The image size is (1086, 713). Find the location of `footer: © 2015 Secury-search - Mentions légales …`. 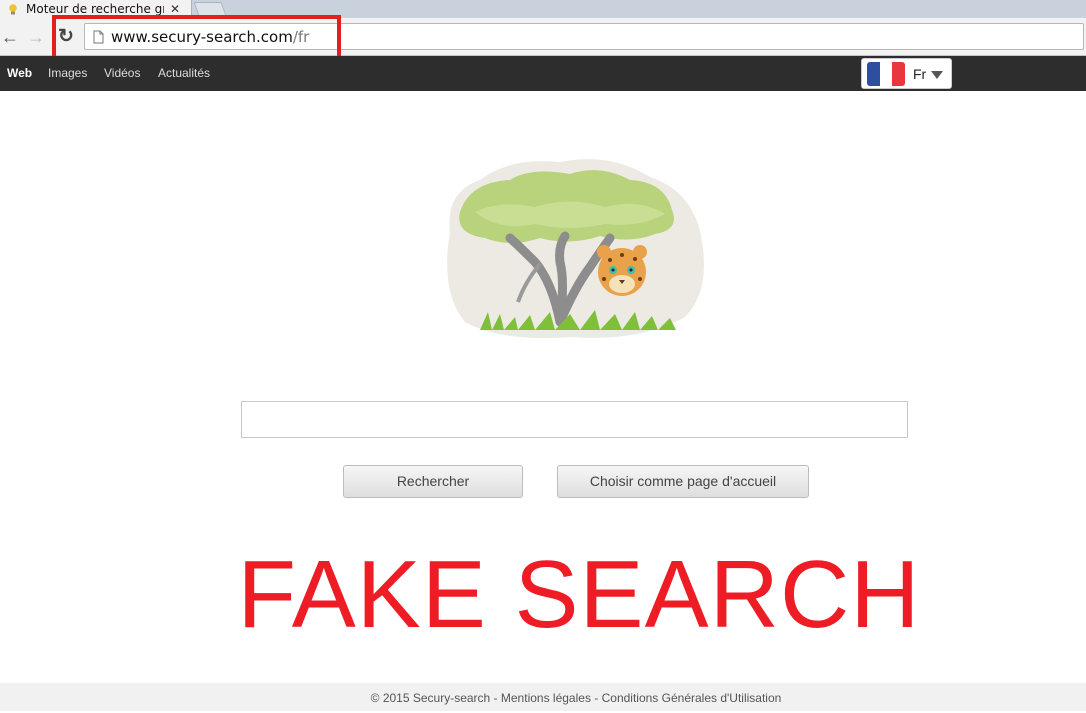

footer: © 2015 Secury-search - Mentions légales … is located at coordinates (543, 697).